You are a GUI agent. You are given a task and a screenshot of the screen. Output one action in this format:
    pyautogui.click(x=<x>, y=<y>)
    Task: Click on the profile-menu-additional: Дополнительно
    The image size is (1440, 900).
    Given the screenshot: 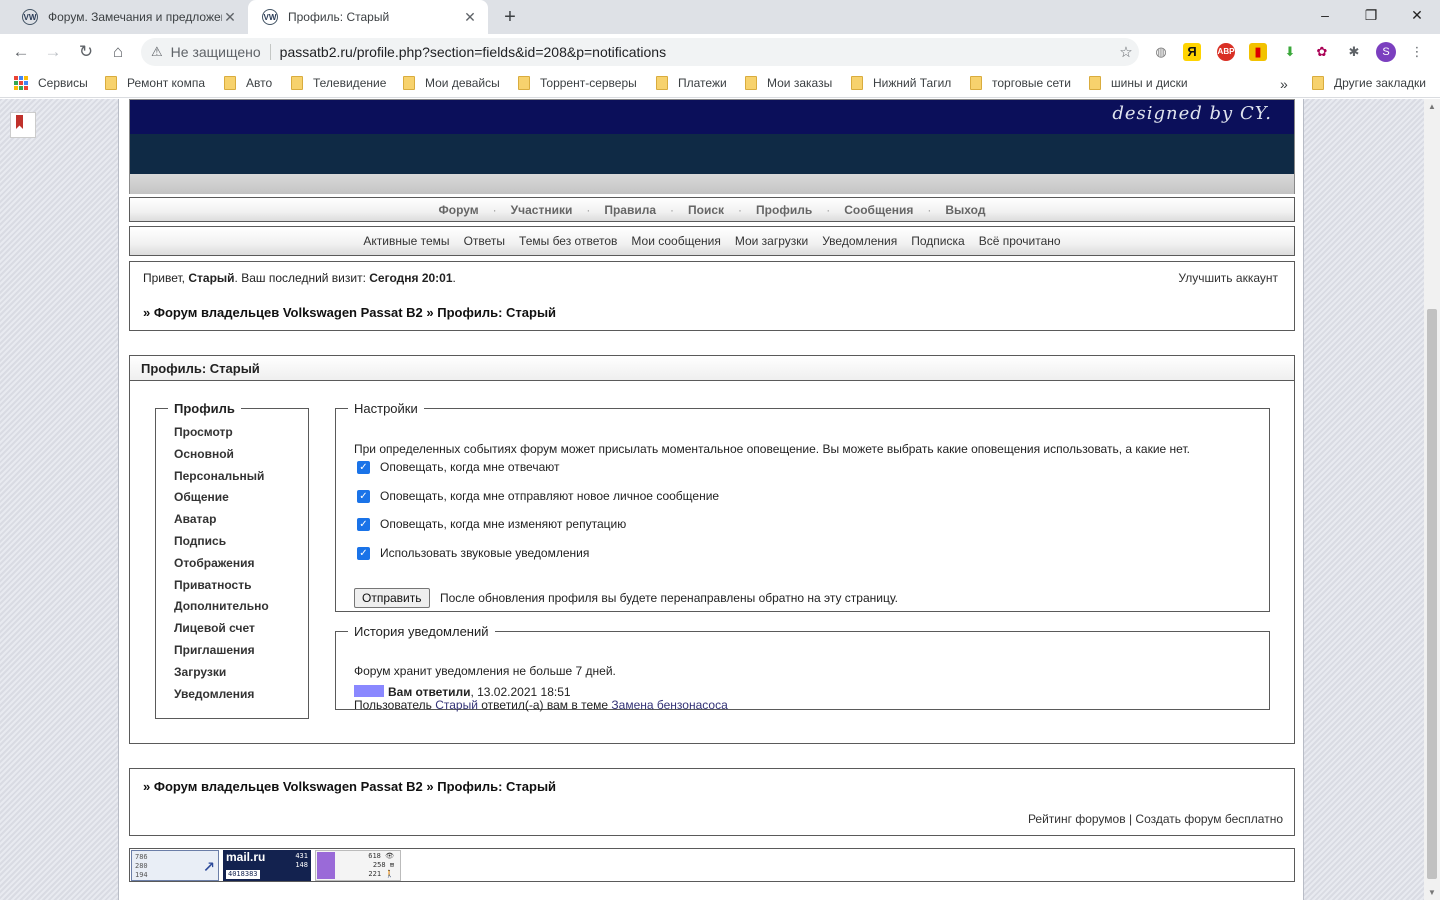 What is the action you would take?
    pyautogui.click(x=241, y=607)
    